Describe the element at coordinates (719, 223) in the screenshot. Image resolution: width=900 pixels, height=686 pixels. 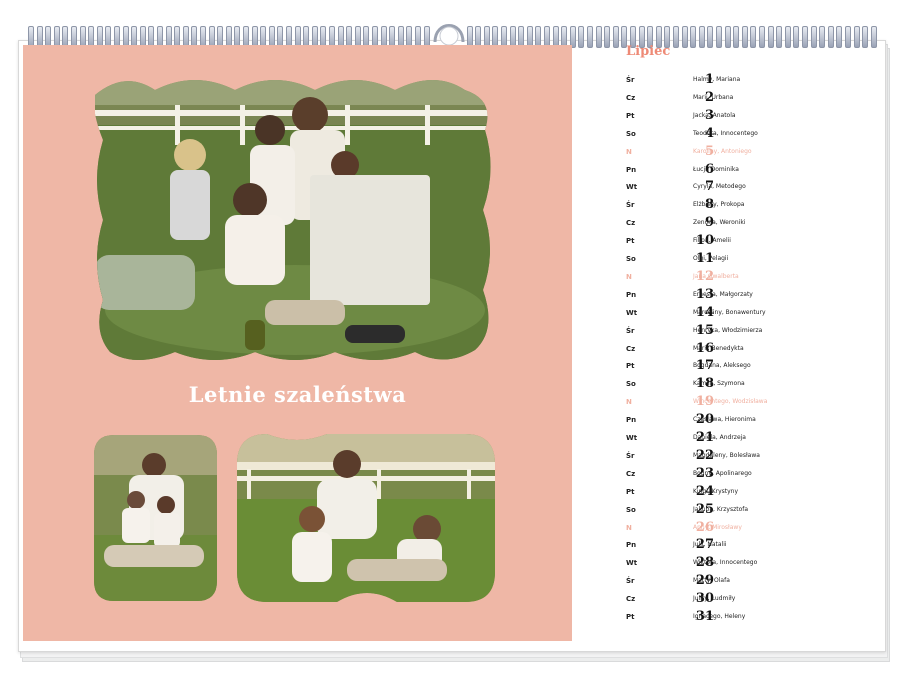
I see `name-day-text: Zenona, Weroniki` at that location.